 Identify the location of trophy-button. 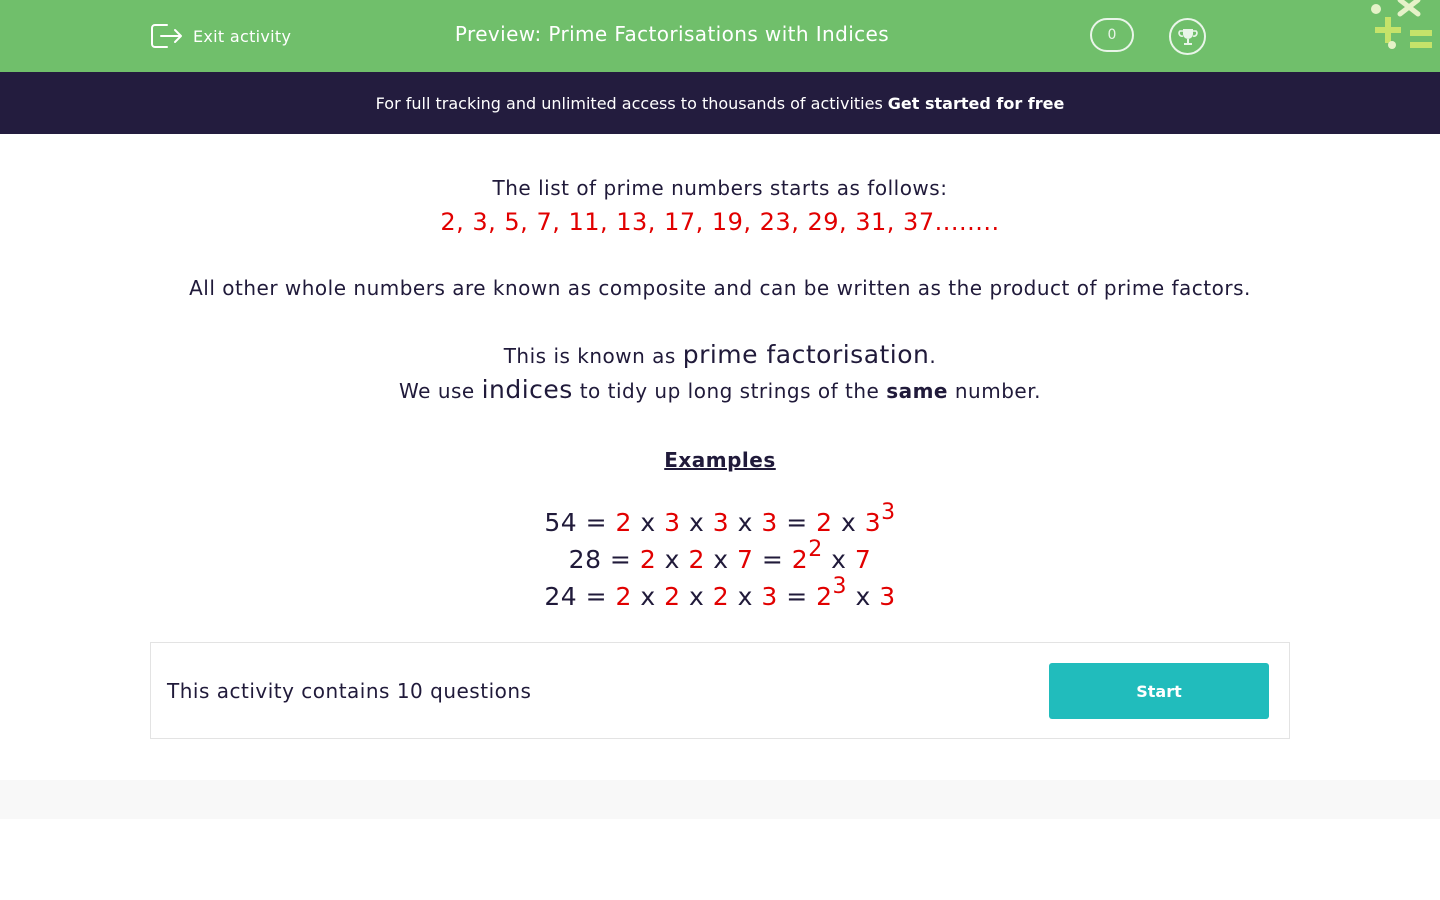
(1187, 36).